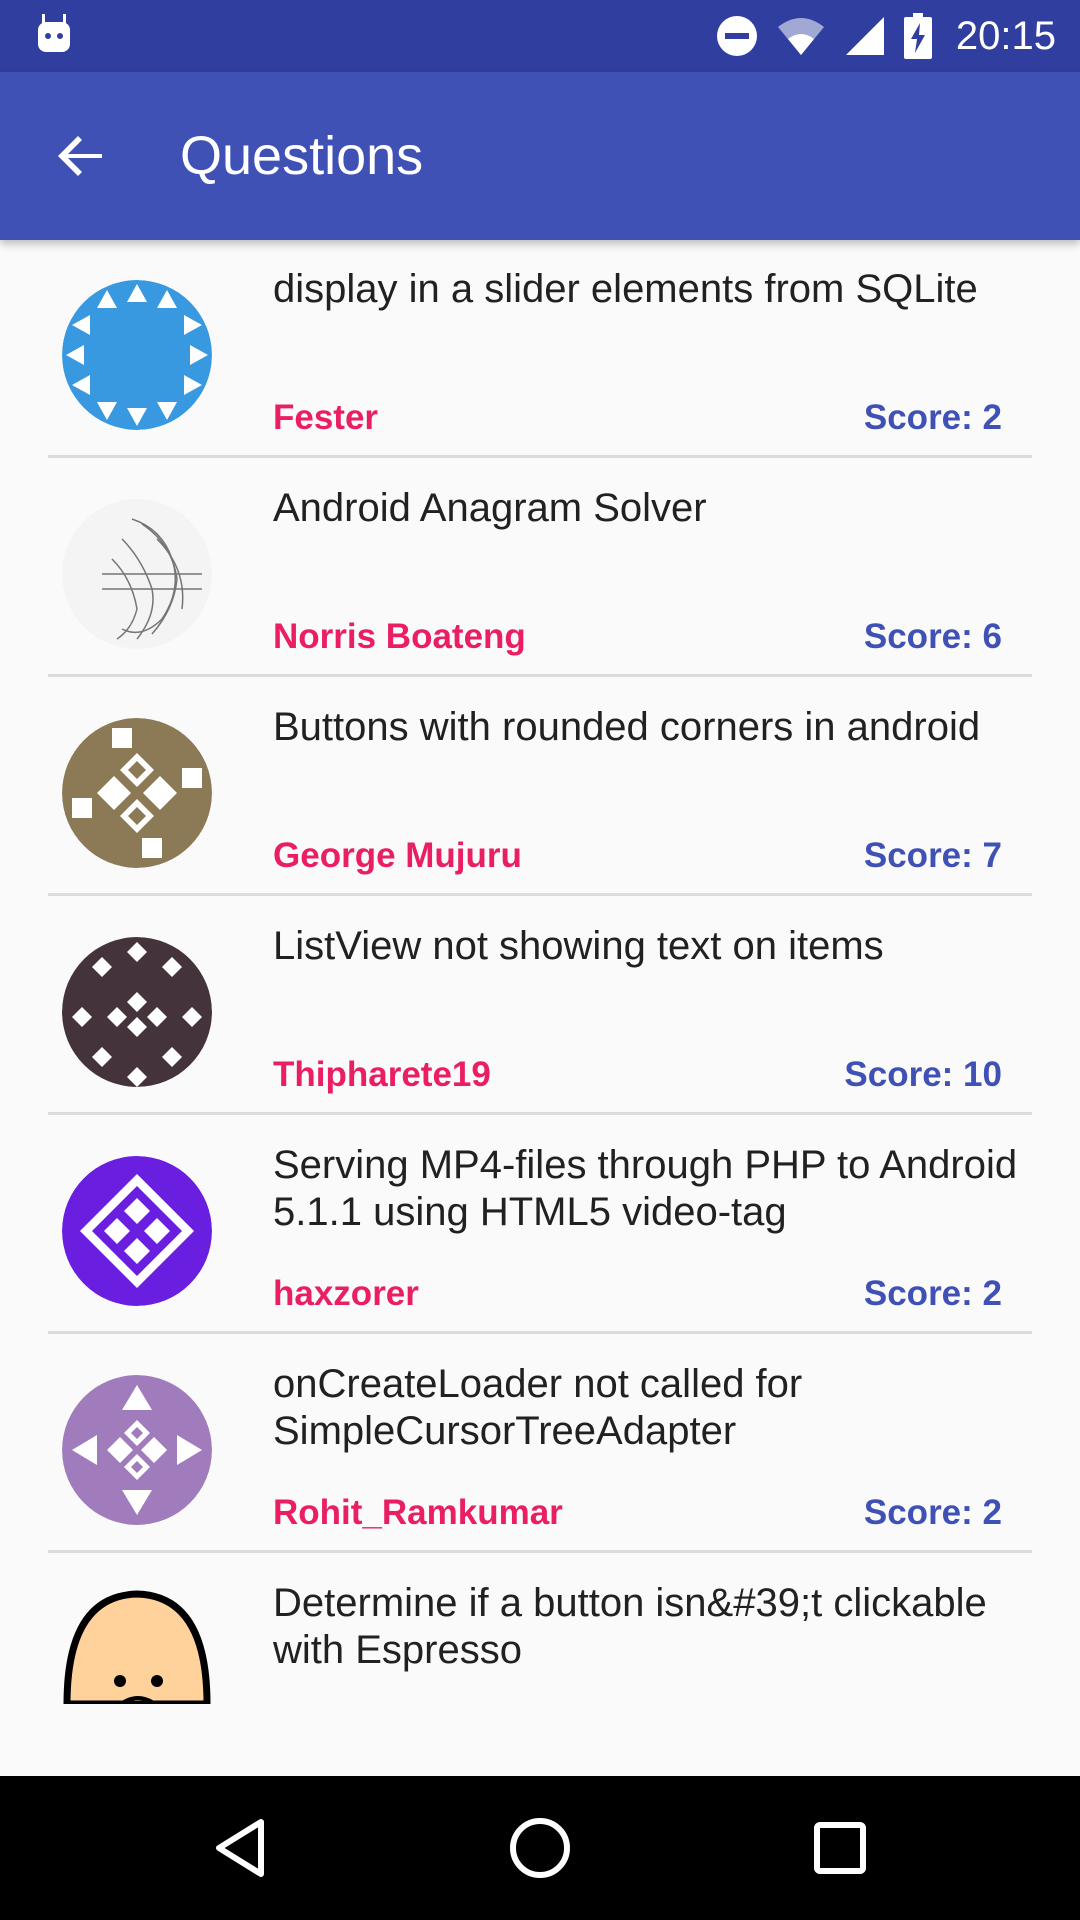 This screenshot has width=1080, height=1920. I want to click on home-circle-icon, so click(540, 1848).